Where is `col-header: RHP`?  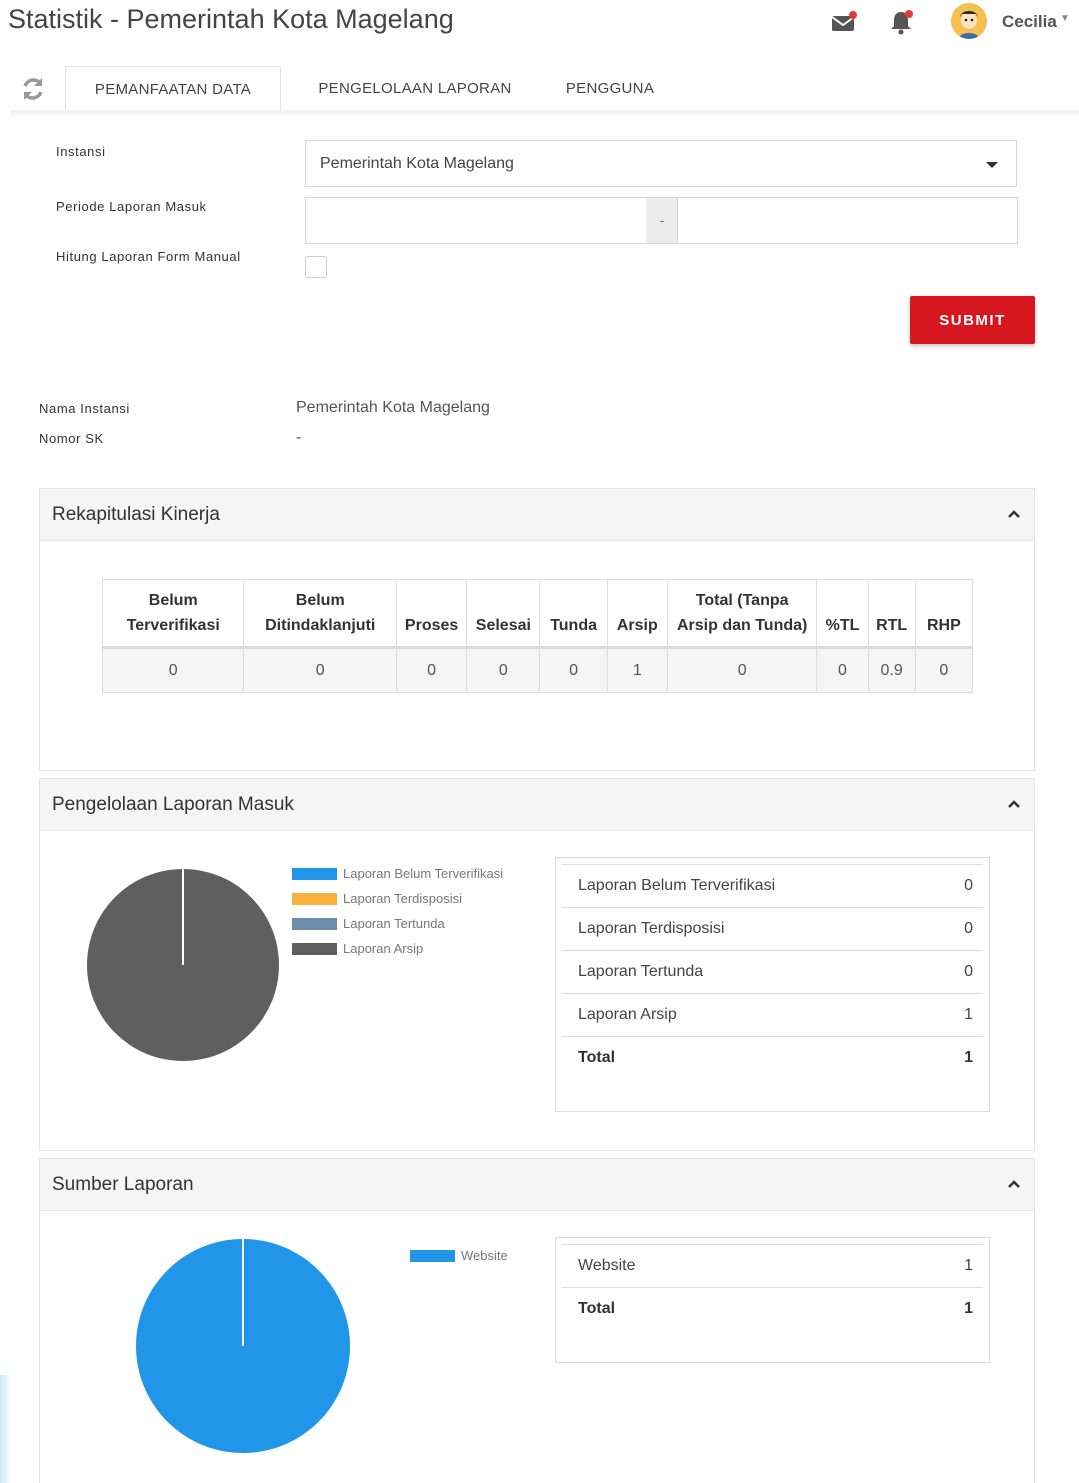 col-header: RHP is located at coordinates (944, 613).